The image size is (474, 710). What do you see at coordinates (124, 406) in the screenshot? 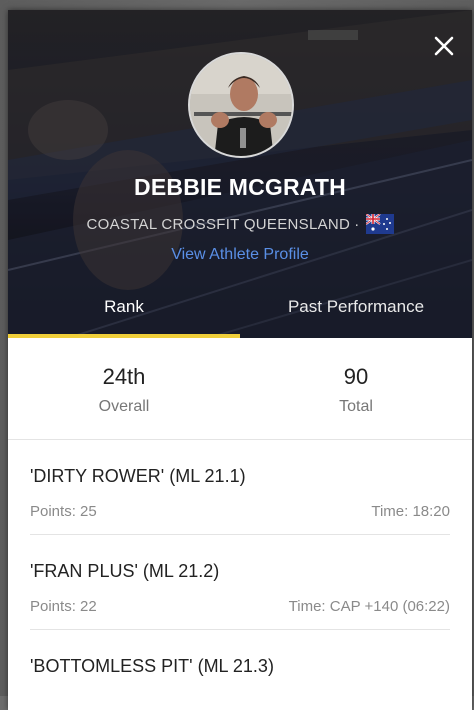
I see `overall-rank-label: Overall` at bounding box center [124, 406].